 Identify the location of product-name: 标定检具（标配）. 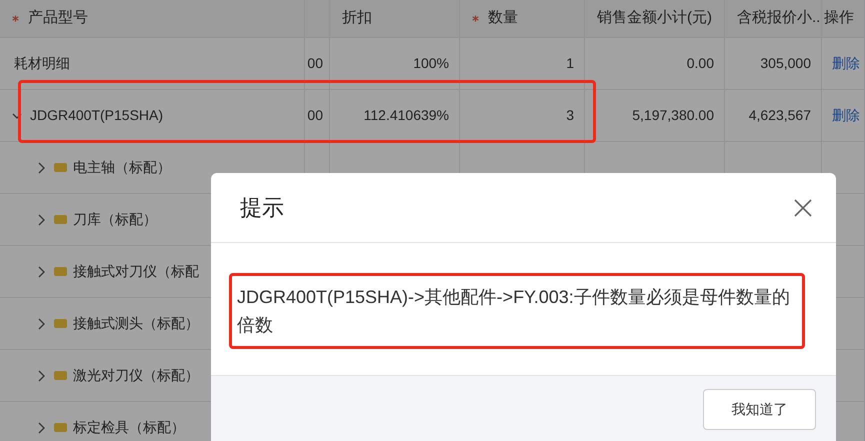
(129, 427).